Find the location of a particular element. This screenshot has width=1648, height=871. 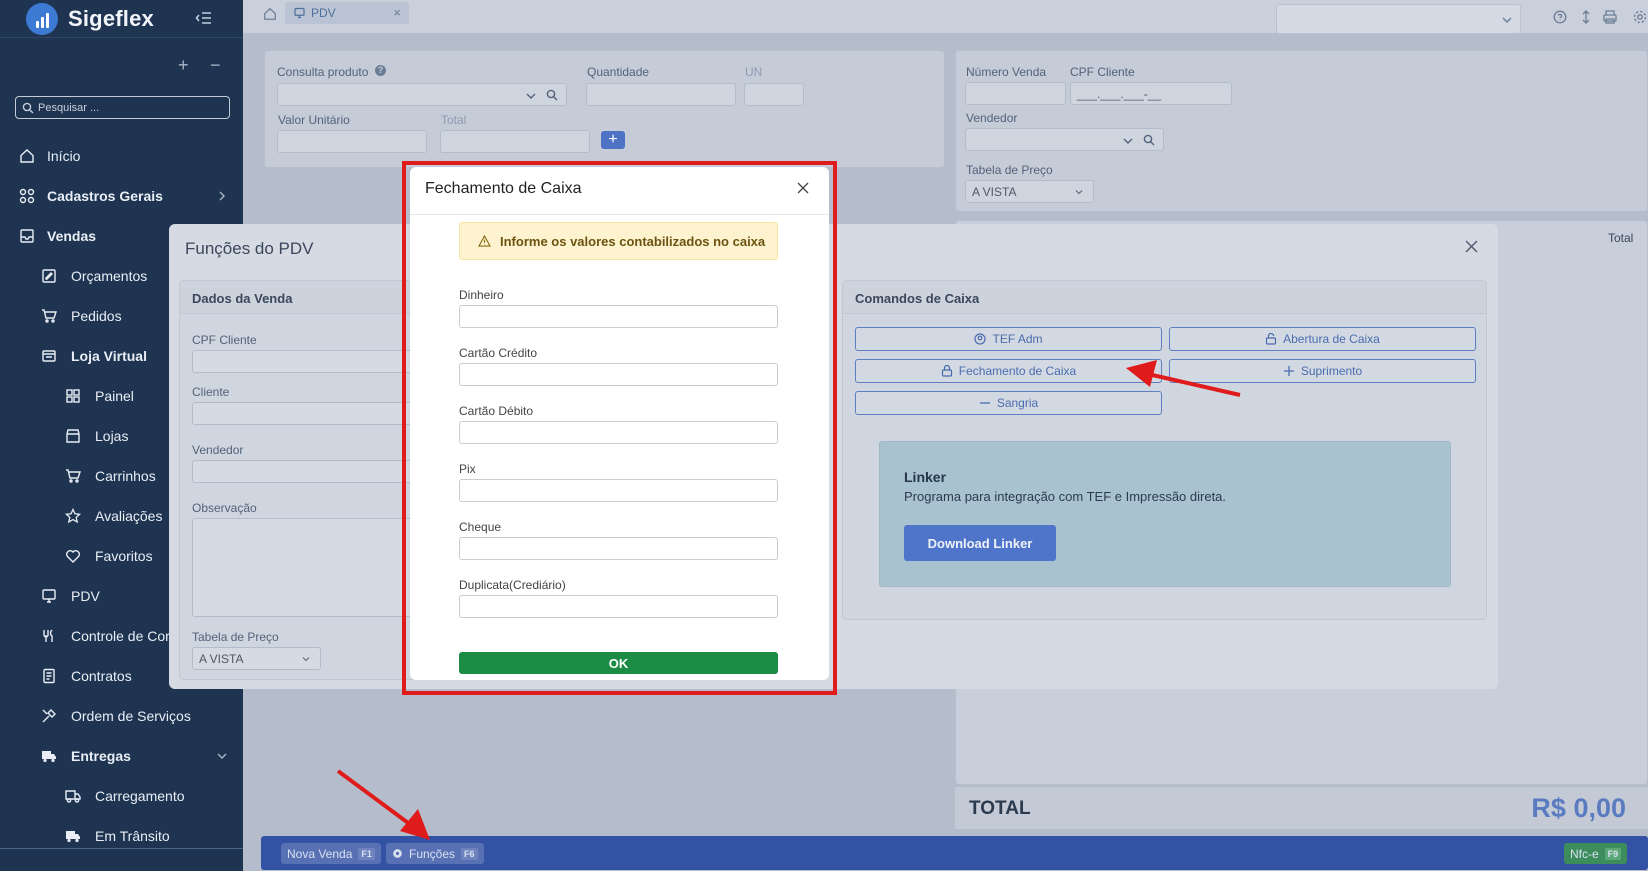

settings-icon is located at coordinates (1640, 17).